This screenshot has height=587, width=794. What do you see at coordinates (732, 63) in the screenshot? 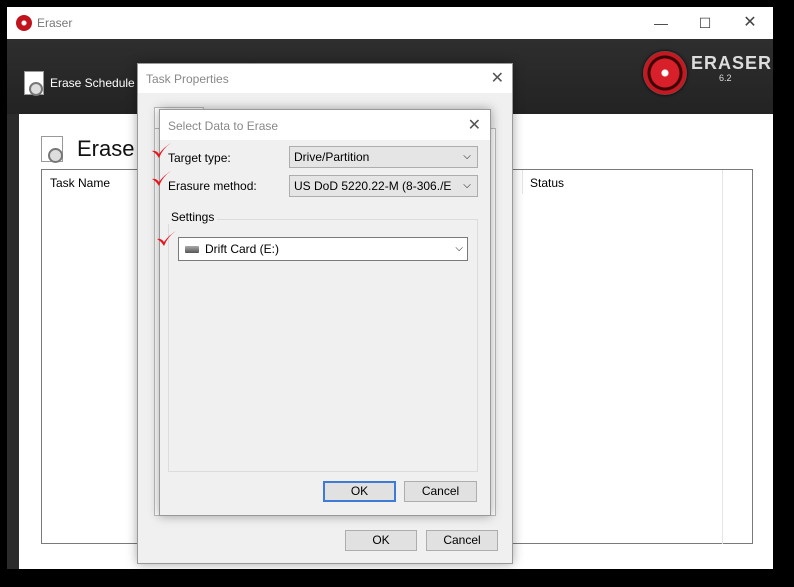
I see `logo-text: ERASER` at bounding box center [732, 63].